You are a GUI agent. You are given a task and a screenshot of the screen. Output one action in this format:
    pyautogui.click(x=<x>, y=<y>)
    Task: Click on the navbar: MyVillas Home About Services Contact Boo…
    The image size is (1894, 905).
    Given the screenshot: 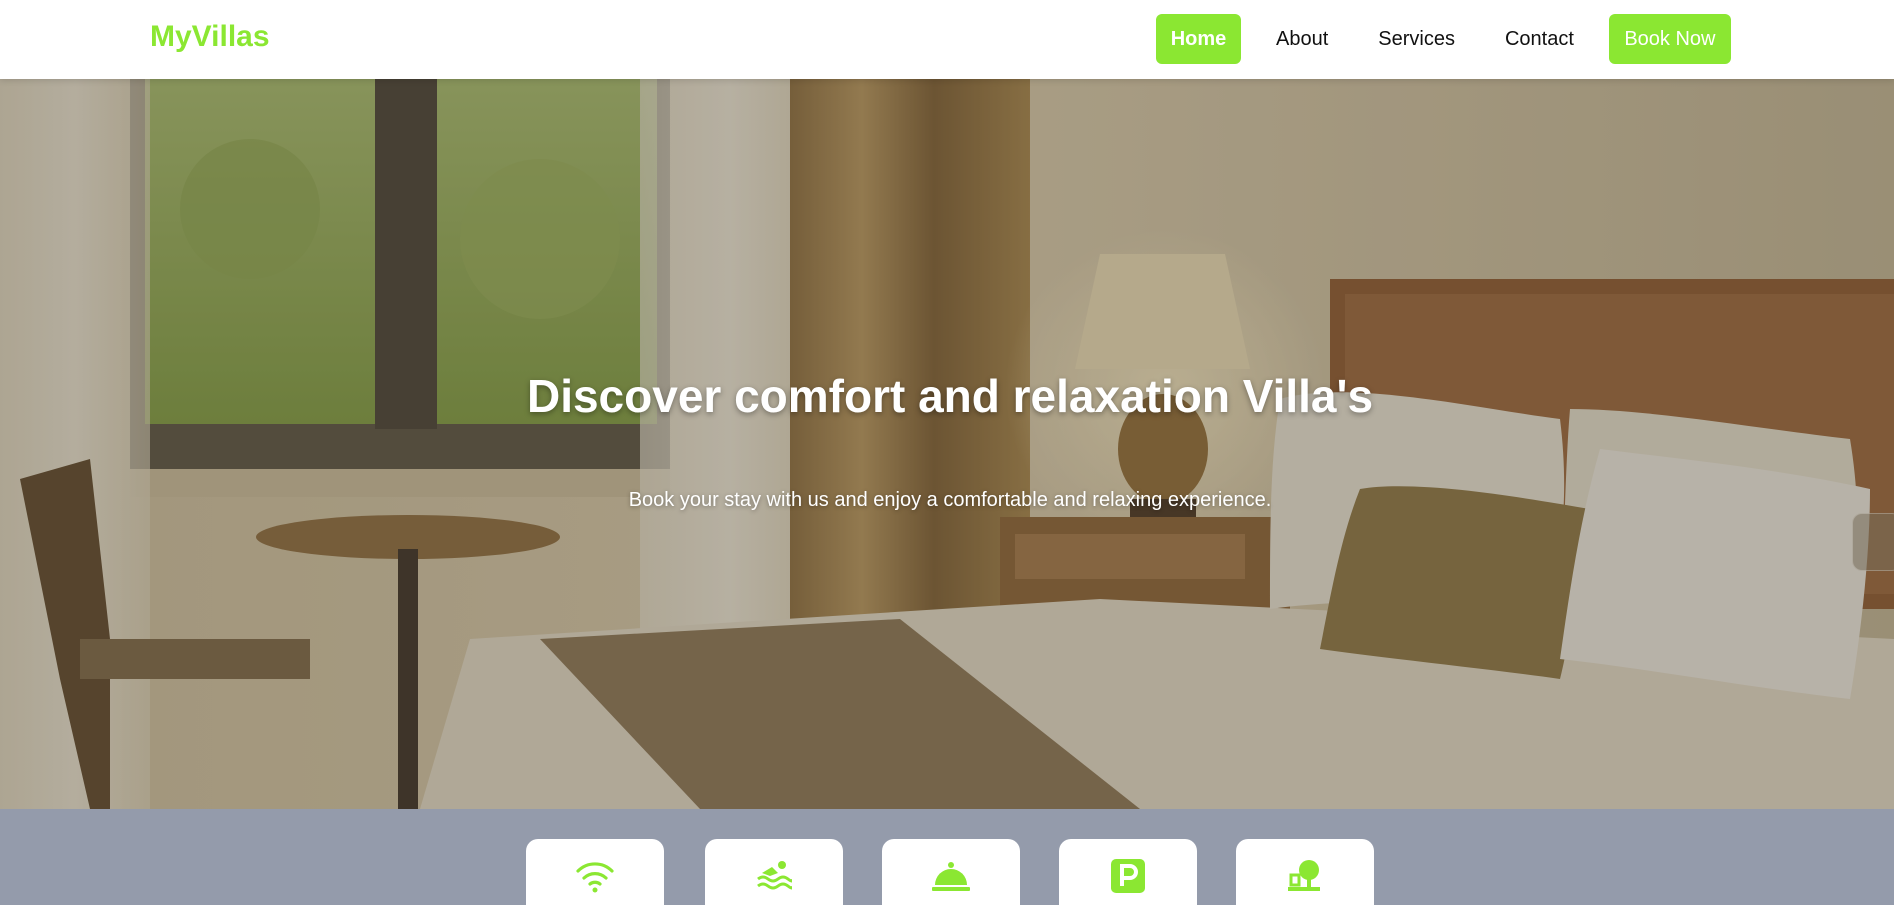 What is the action you would take?
    pyautogui.click(x=947, y=39)
    